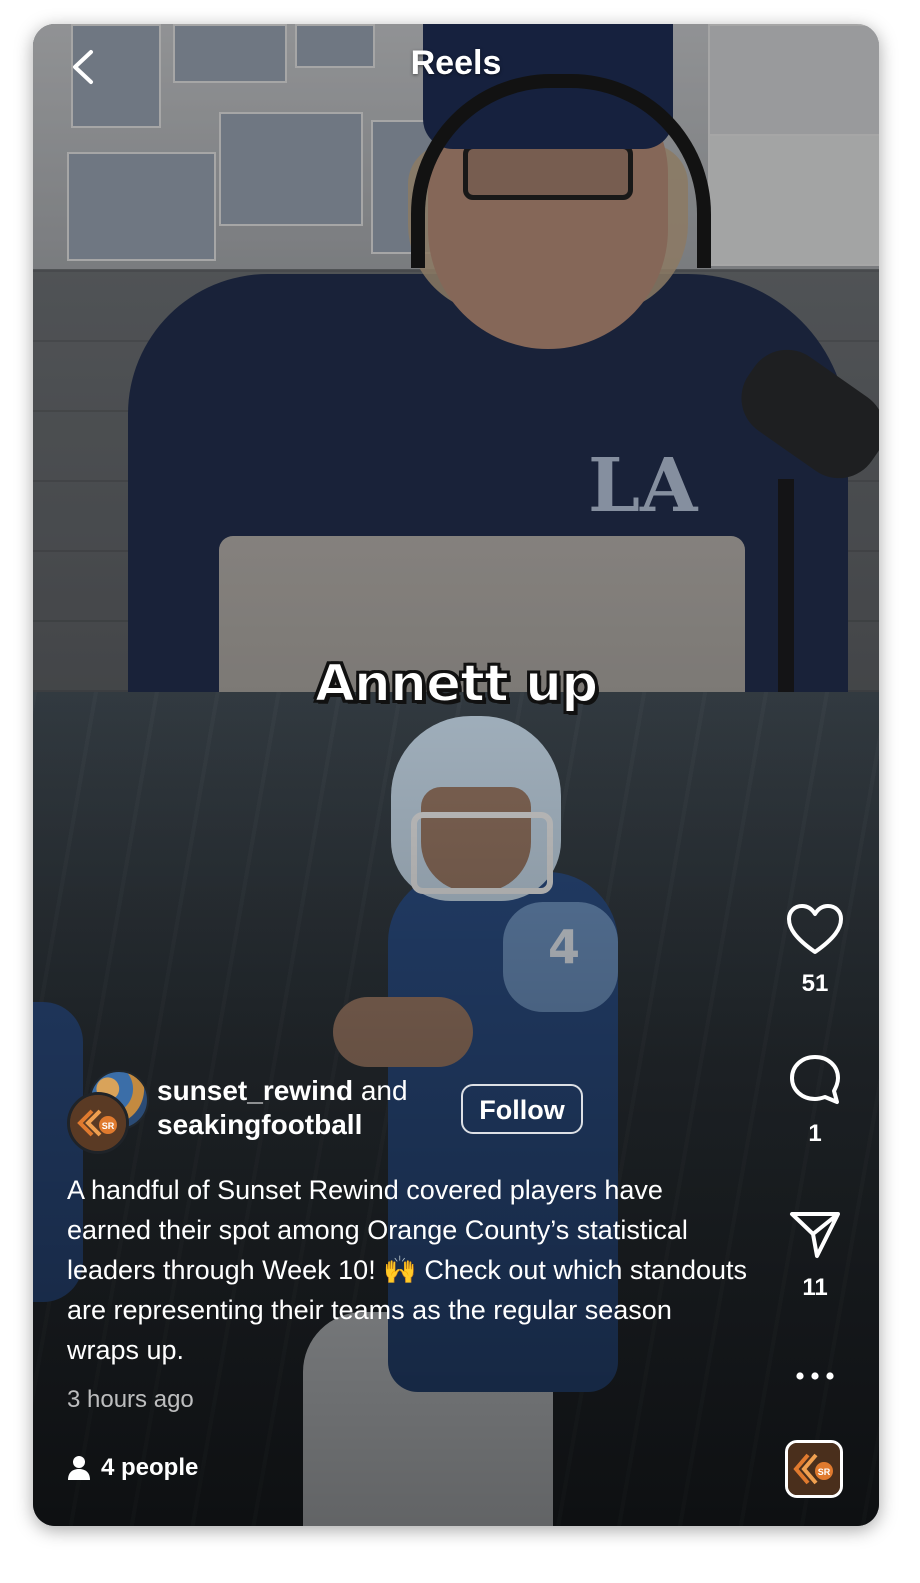  I want to click on share-action: 11, so click(815, 1254).